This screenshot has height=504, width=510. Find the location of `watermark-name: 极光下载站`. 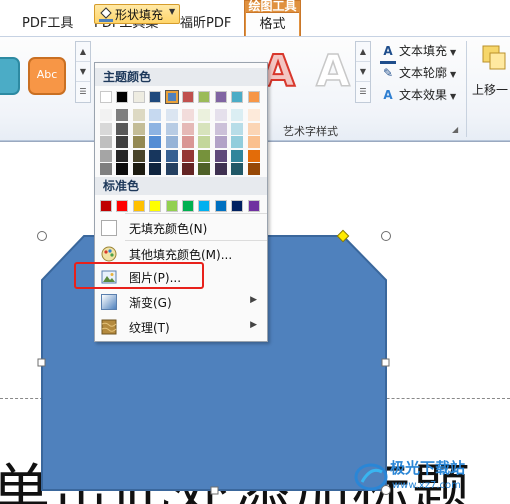

watermark-name: 极光下载站 is located at coordinates (428, 468).